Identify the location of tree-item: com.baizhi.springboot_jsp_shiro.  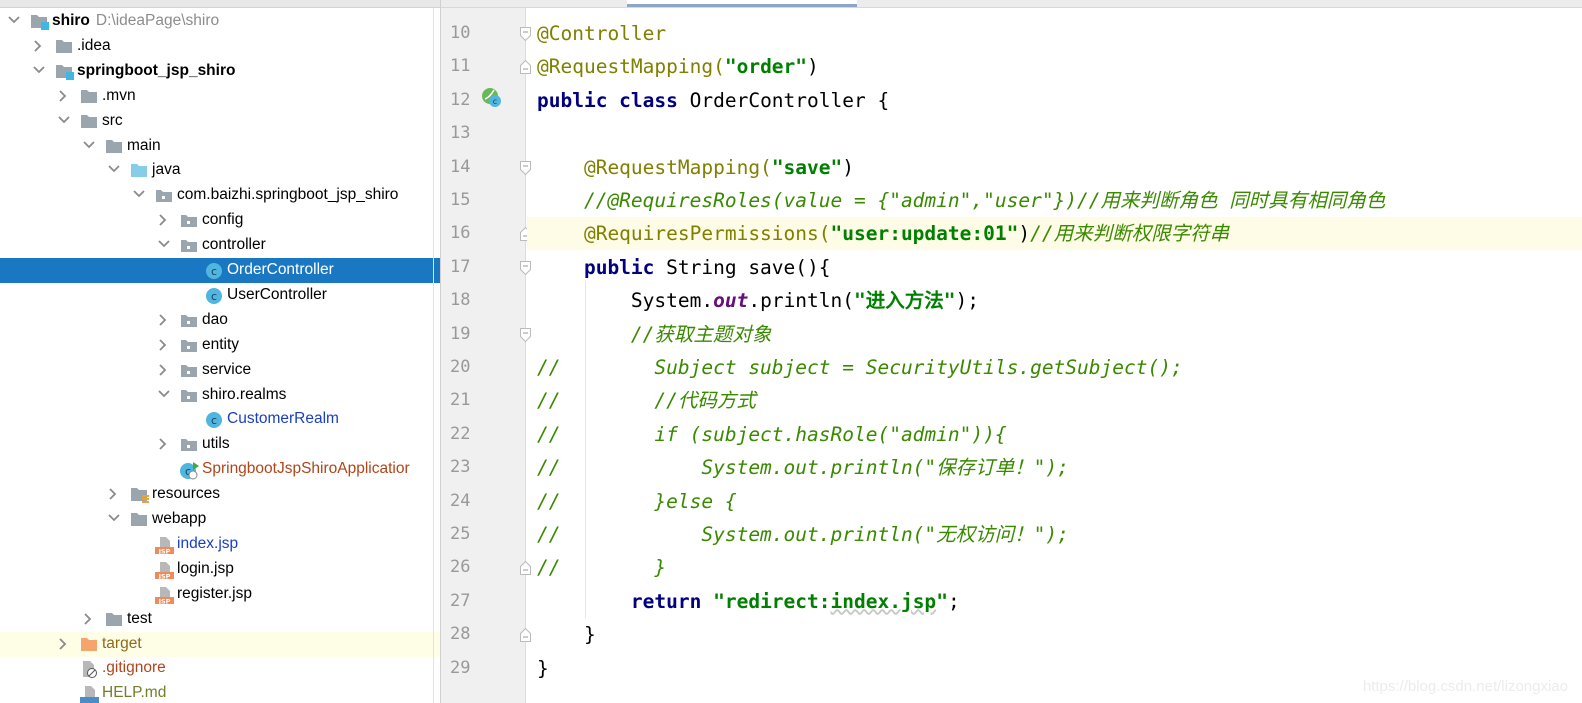
(220, 195).